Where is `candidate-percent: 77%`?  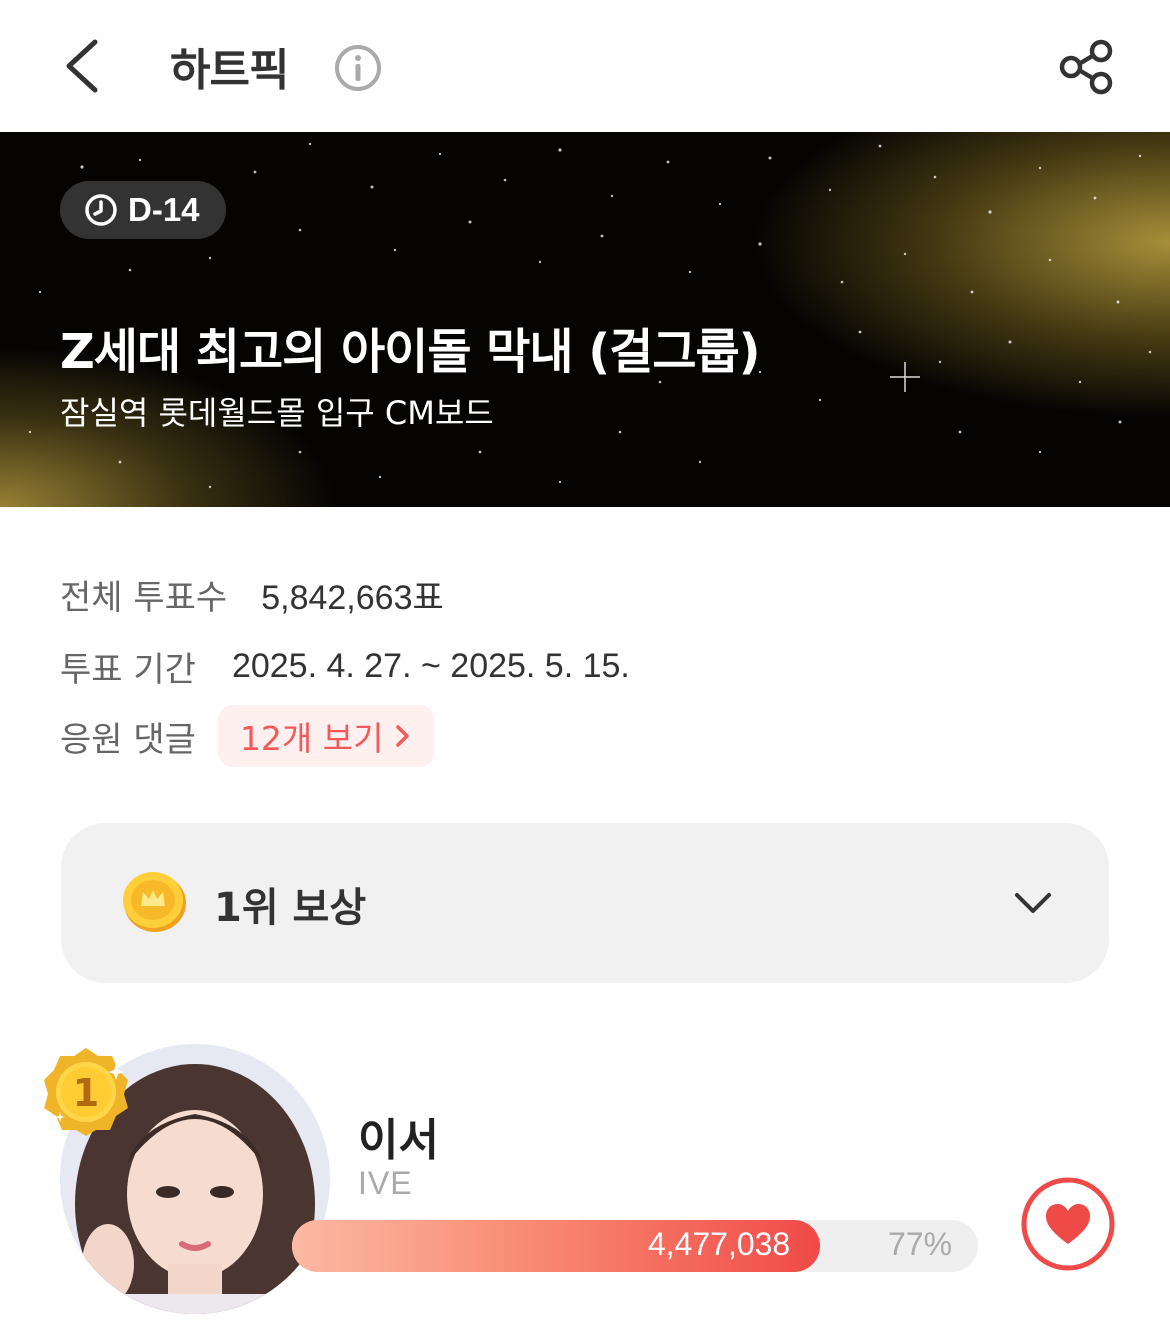
candidate-percent: 77% is located at coordinates (920, 1244).